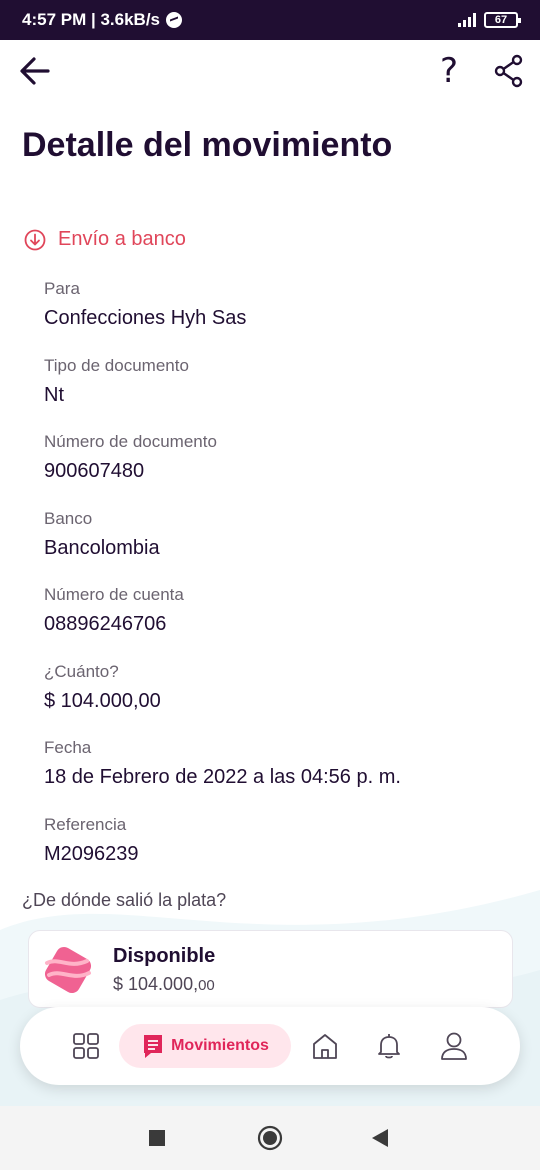  What do you see at coordinates (68, 518) in the screenshot?
I see `field-label: Banco` at bounding box center [68, 518].